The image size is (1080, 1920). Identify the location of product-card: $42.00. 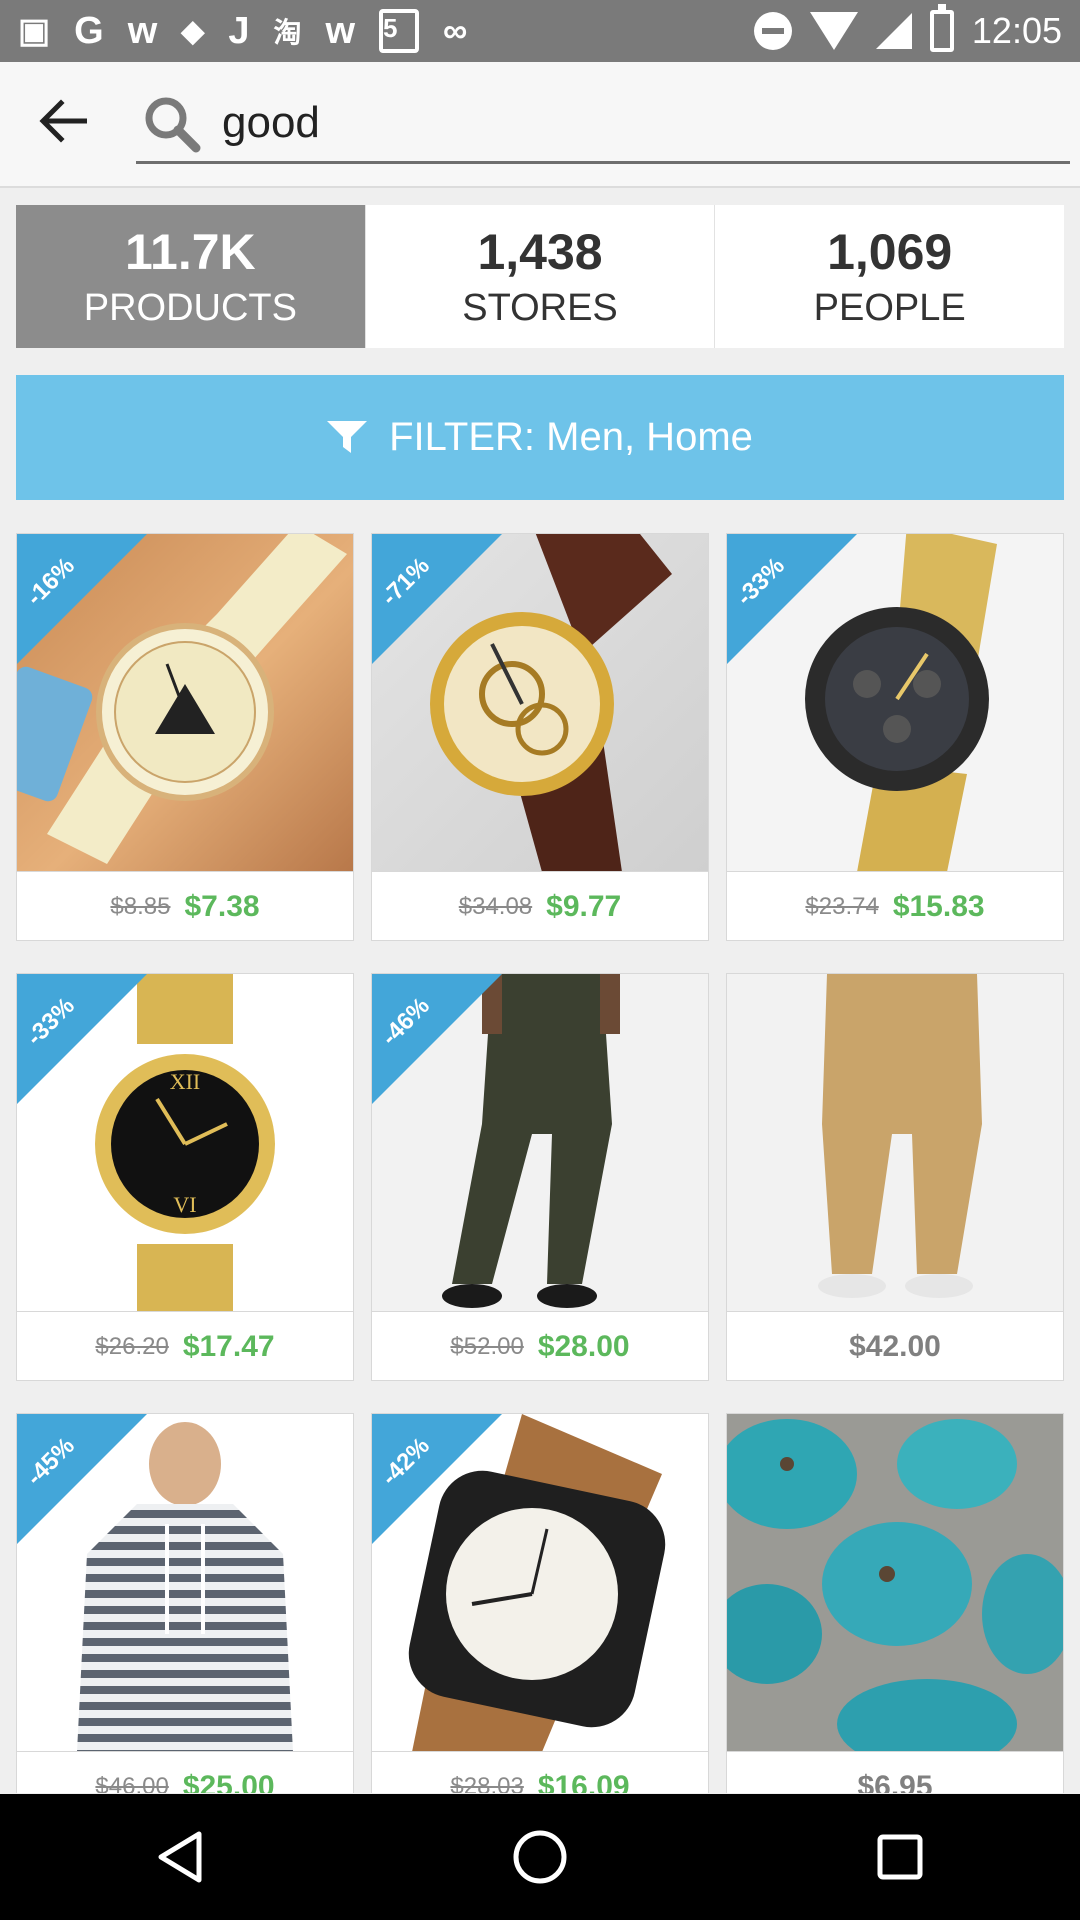
(895, 1177).